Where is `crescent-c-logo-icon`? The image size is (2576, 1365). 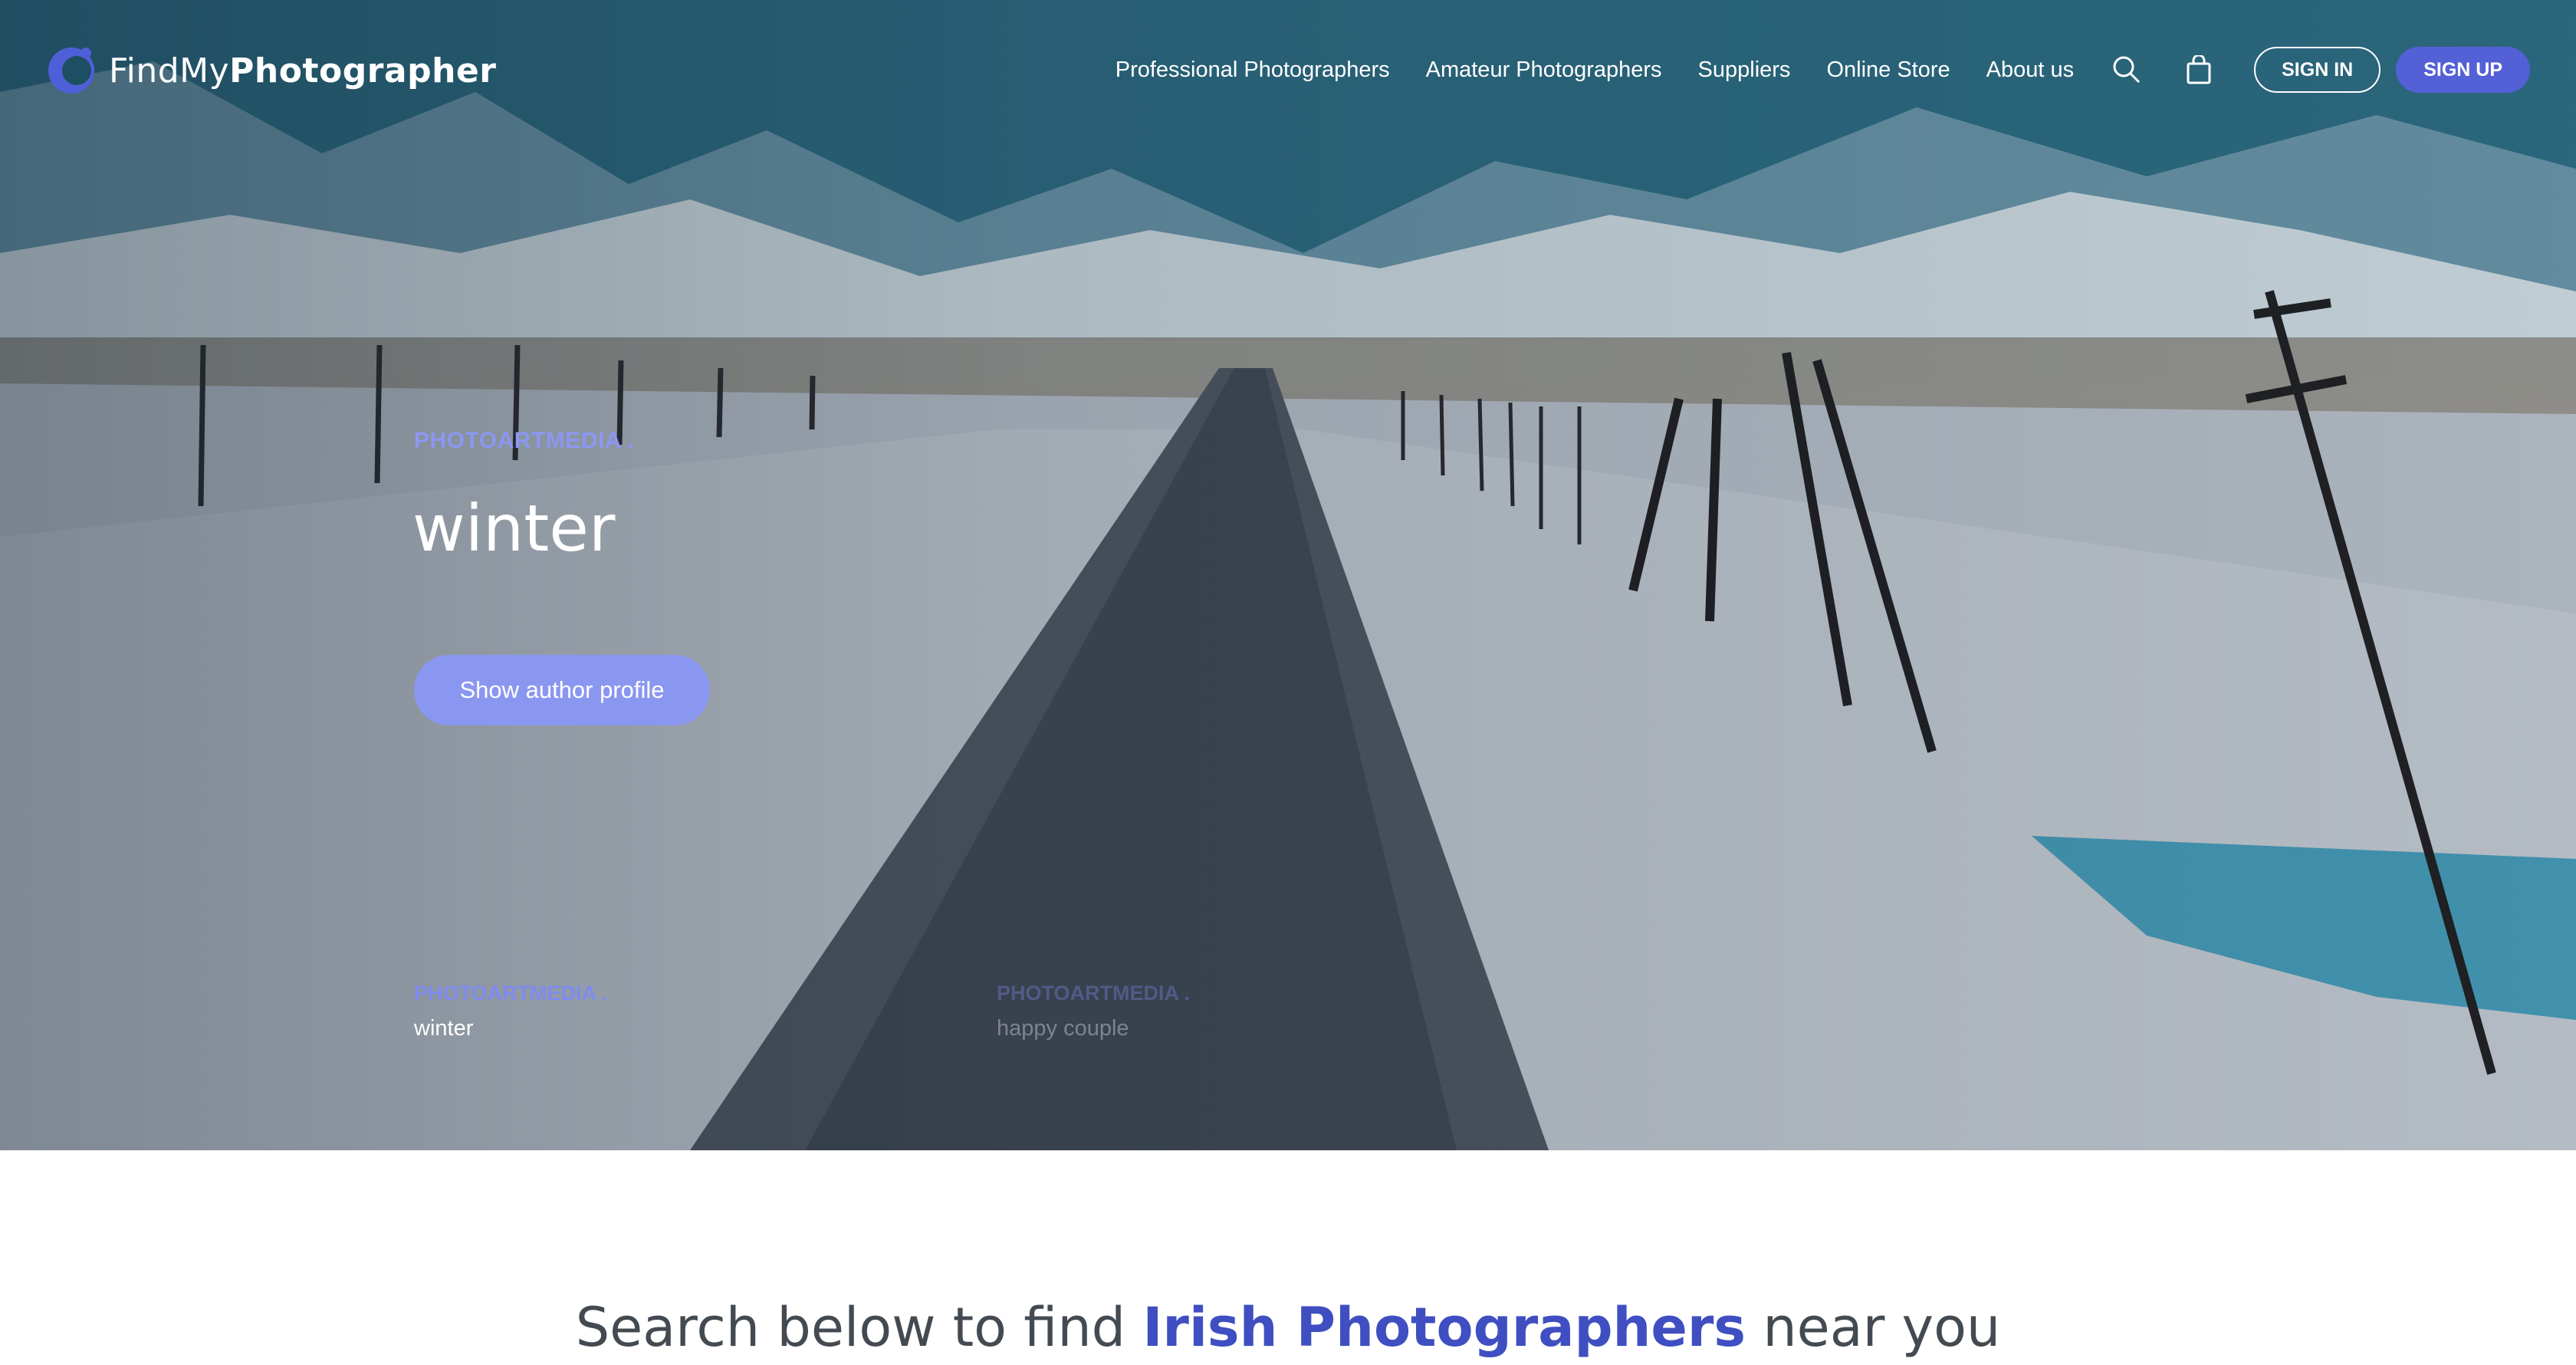 crescent-c-logo-icon is located at coordinates (71, 71).